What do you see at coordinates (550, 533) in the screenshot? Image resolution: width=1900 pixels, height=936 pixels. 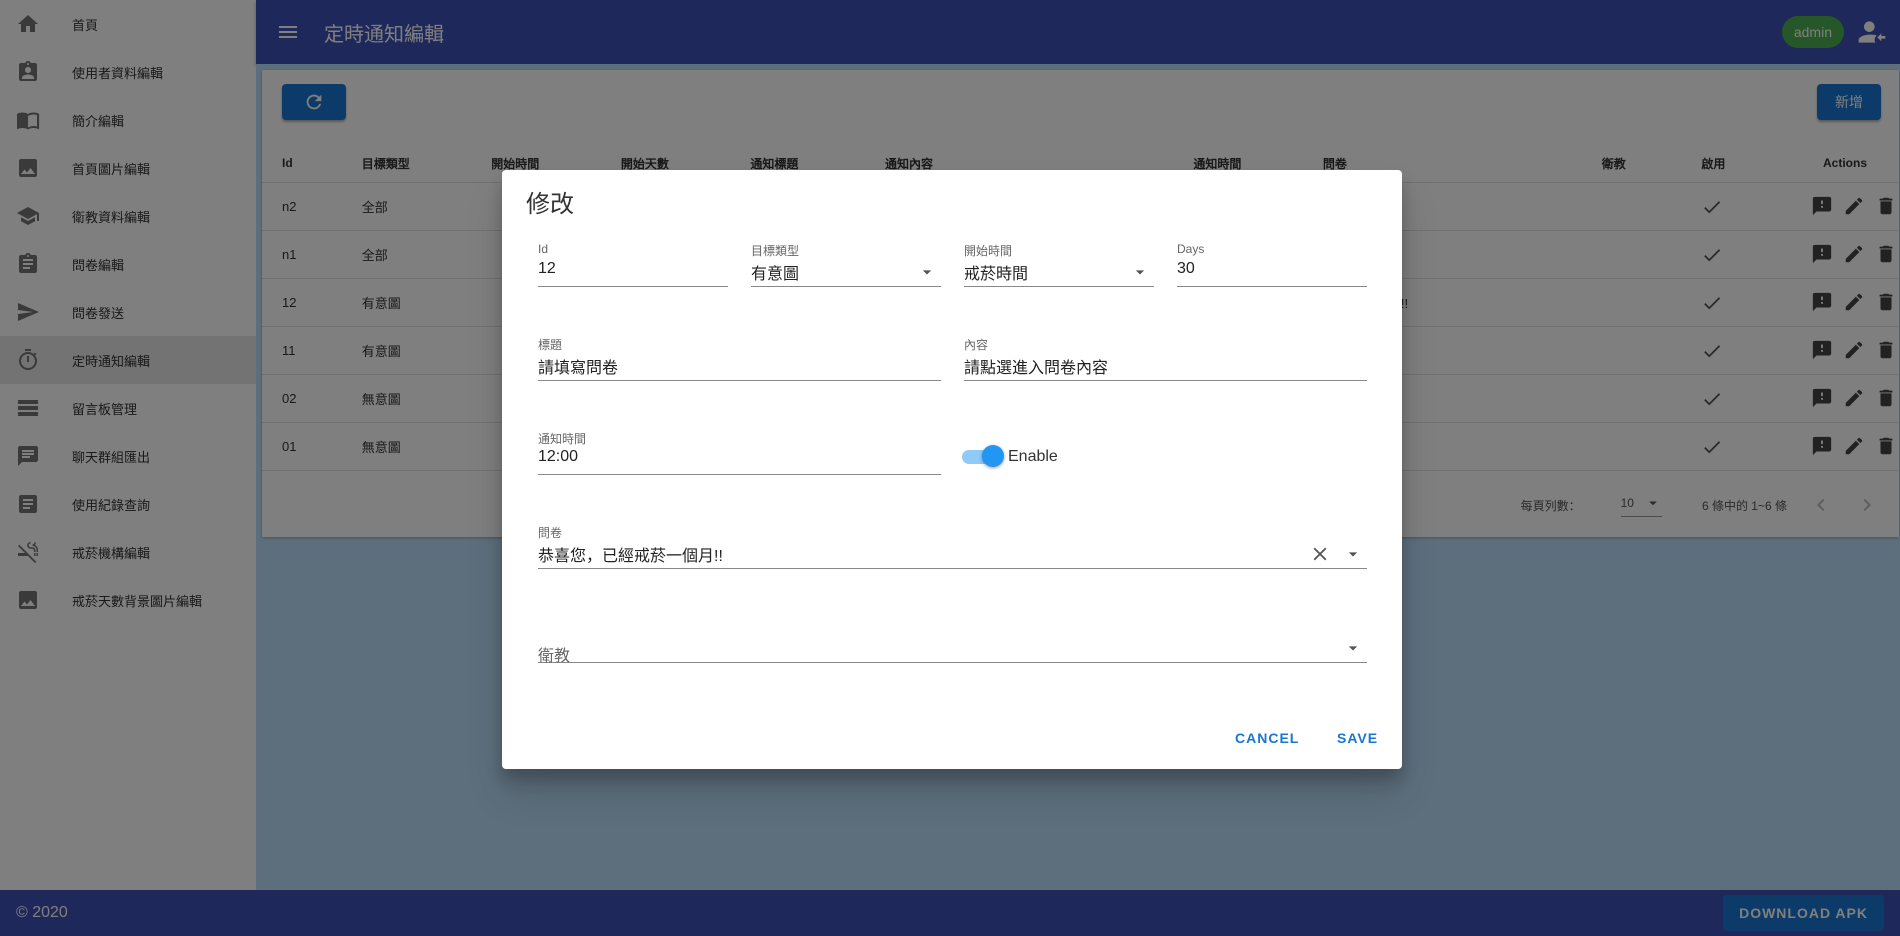 I see `field-label: 問卷` at bounding box center [550, 533].